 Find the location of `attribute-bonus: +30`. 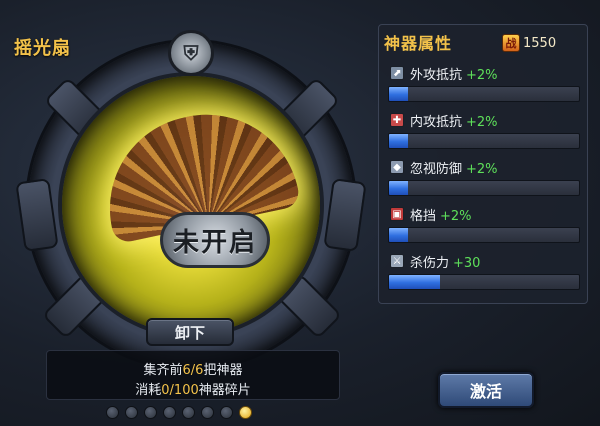

attribute-bonus: +30 is located at coordinates (467, 263).